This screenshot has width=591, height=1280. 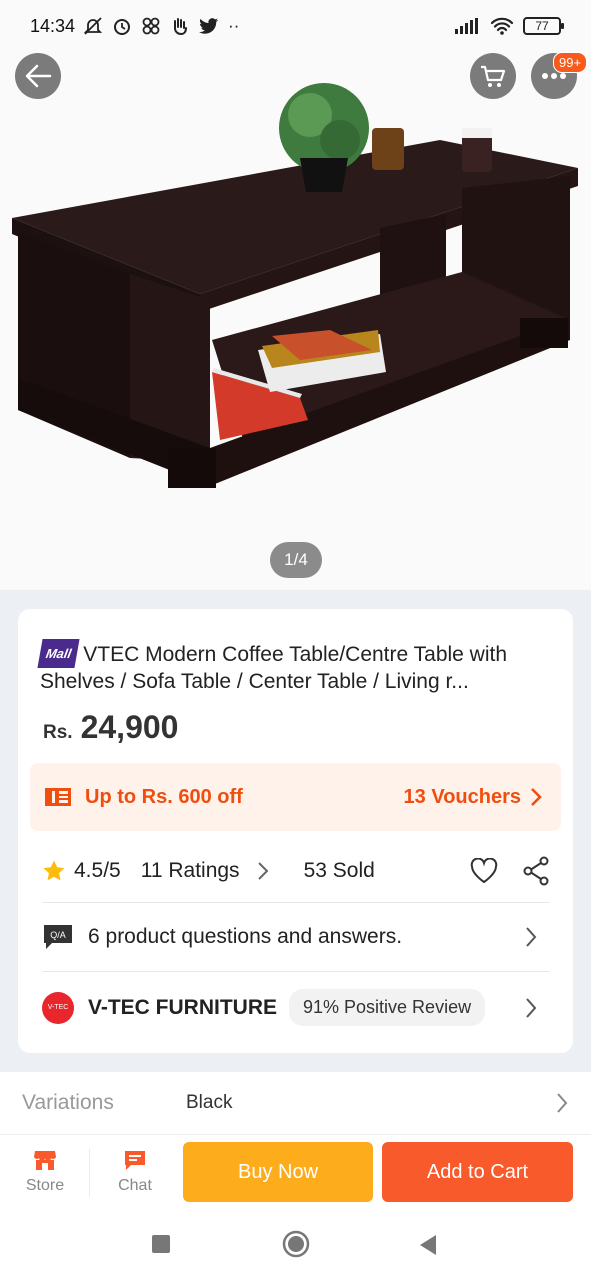 What do you see at coordinates (502, 26) in the screenshot?
I see `wifi-icon` at bounding box center [502, 26].